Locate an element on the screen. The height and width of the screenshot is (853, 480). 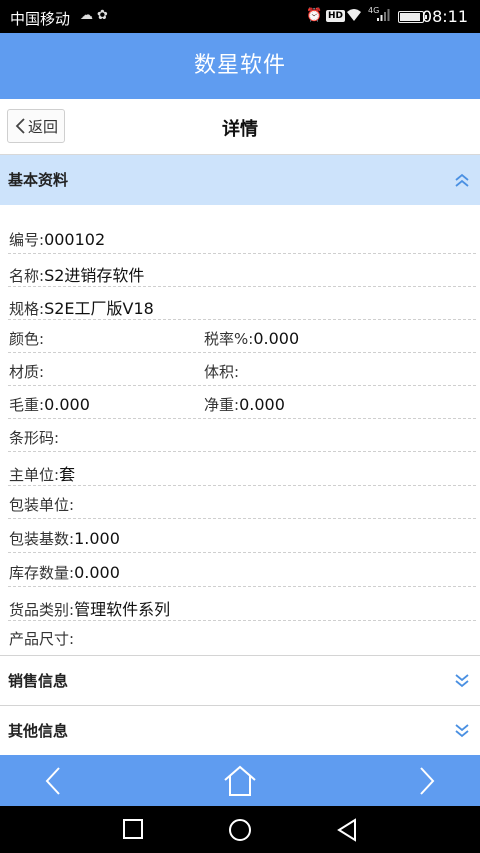
bottom-nav is located at coordinates (240, 780).